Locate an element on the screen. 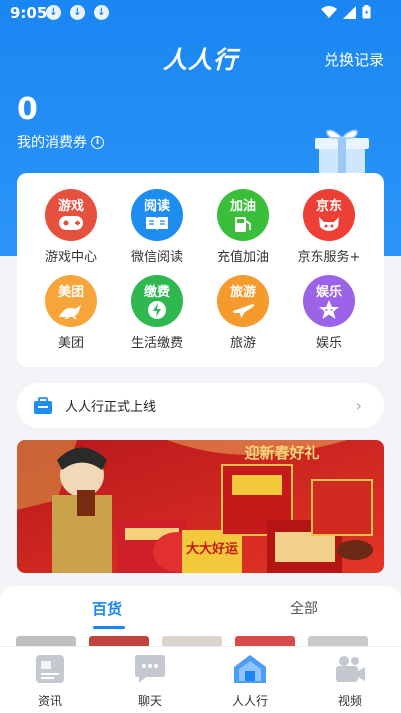 Image resolution: width=401 pixels, height=713 pixels. service-game-center: 游戏 游戏中心 is located at coordinates (71, 229).